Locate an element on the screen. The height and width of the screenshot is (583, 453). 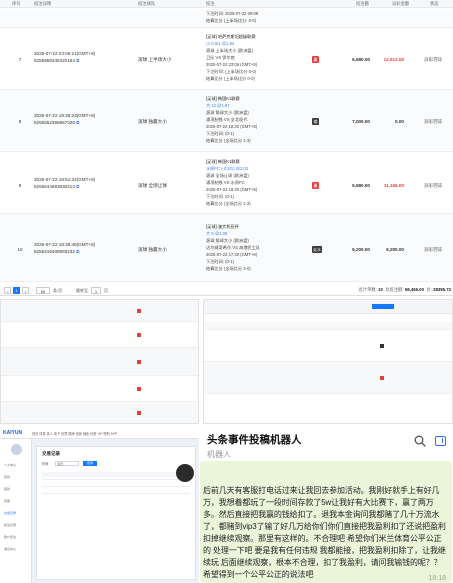
col-index: 序号 is located at coordinates (16, 3).